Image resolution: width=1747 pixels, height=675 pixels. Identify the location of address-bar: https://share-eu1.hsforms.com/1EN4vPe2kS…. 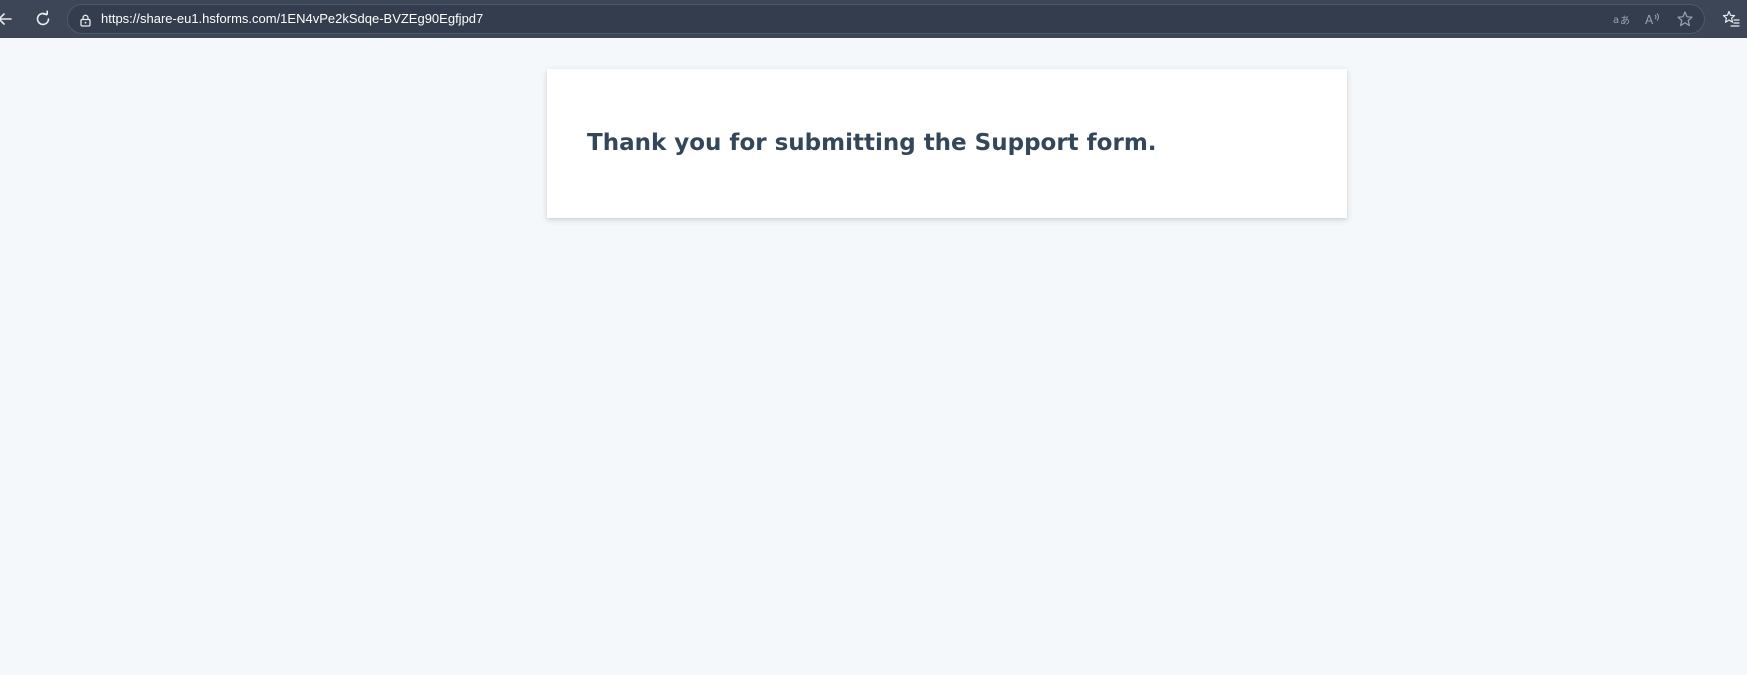
(886, 19).